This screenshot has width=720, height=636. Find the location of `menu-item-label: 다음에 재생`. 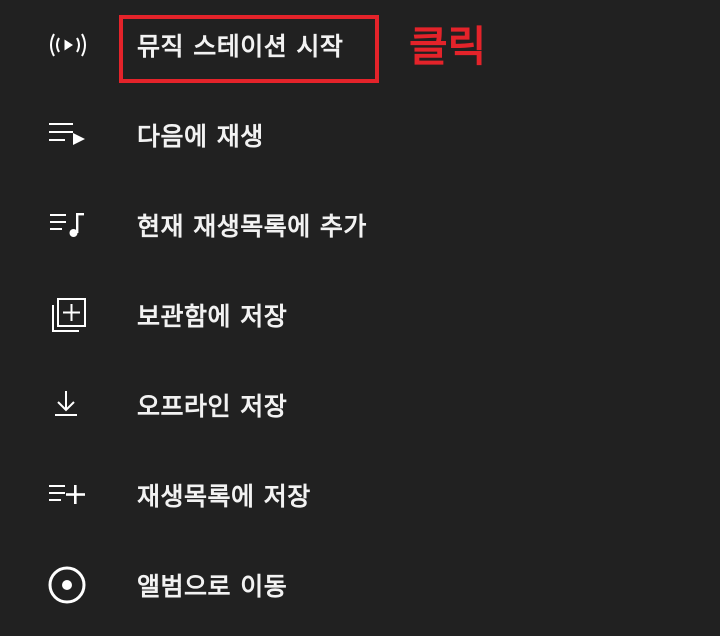

menu-item-label: 다음에 재생 is located at coordinates (200, 136).